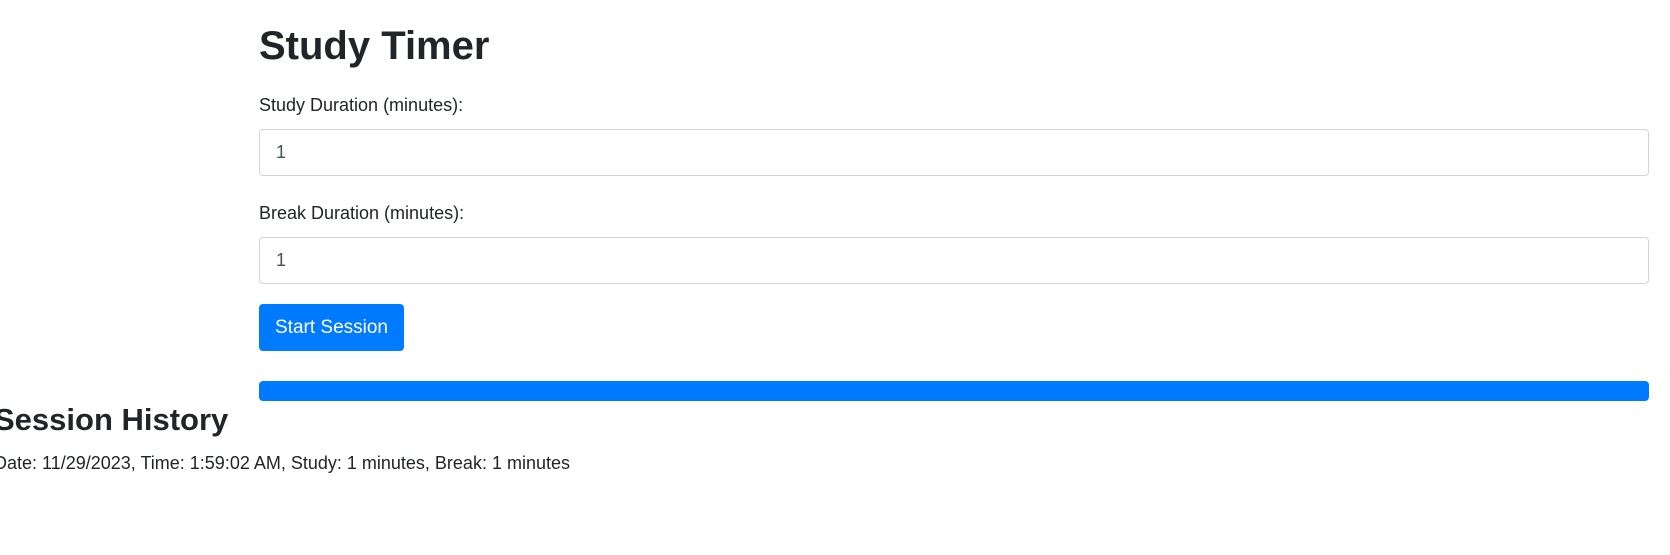 The height and width of the screenshot is (555, 1670). I want to click on progress-bar-fill, so click(954, 391).